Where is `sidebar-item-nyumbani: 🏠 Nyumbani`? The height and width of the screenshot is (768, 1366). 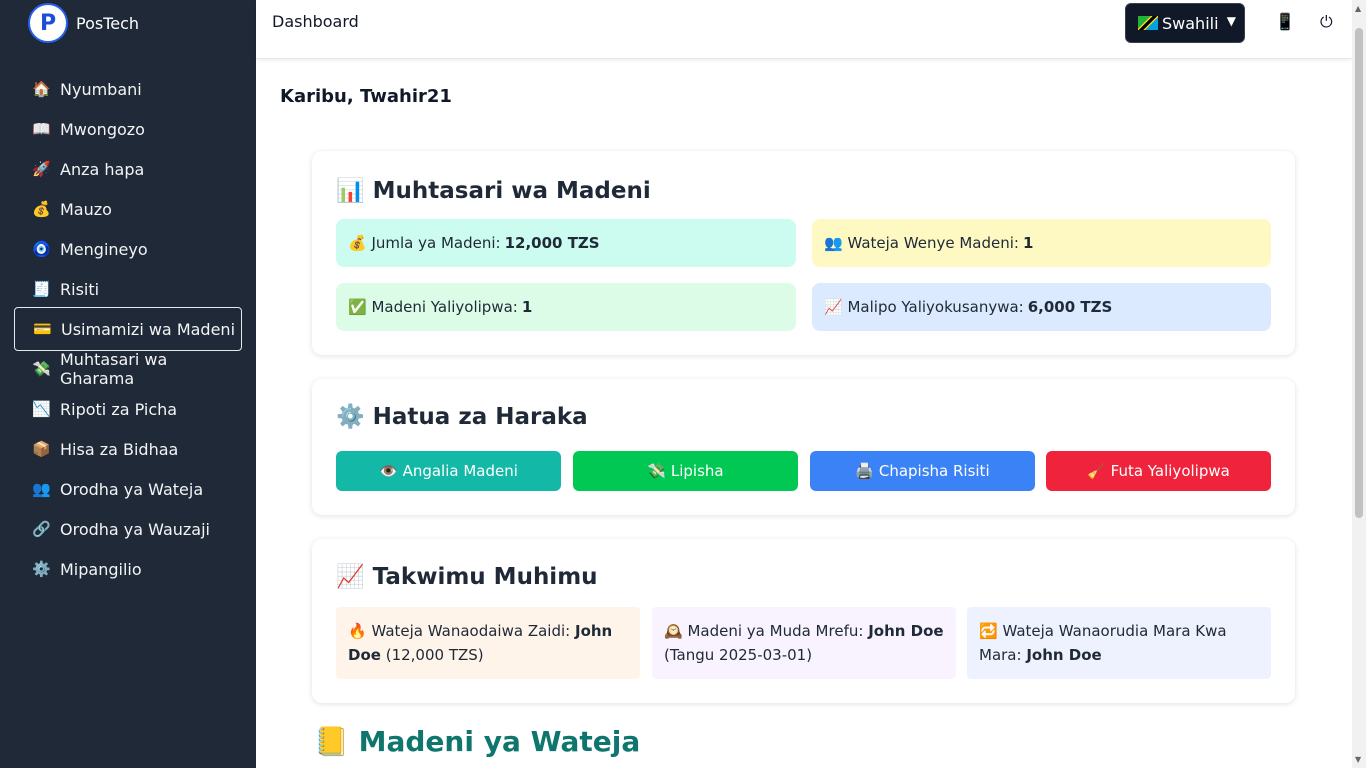
sidebar-item-nyumbani: 🏠 Nyumbani is located at coordinates (128, 89).